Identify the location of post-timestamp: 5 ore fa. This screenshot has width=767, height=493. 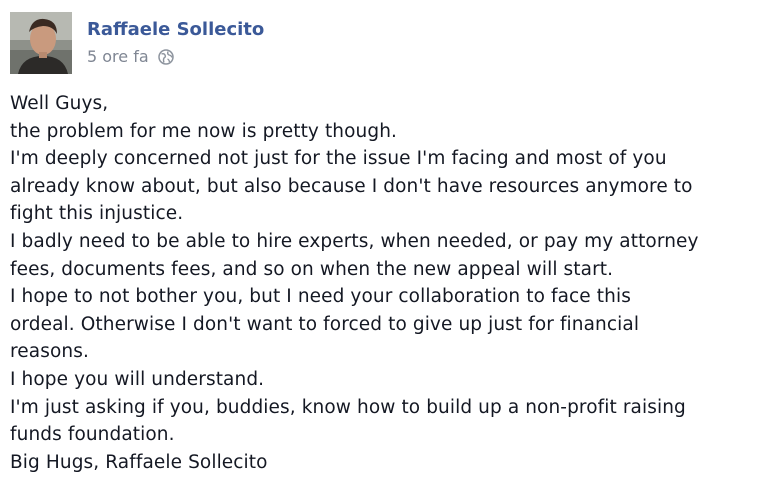
(118, 56).